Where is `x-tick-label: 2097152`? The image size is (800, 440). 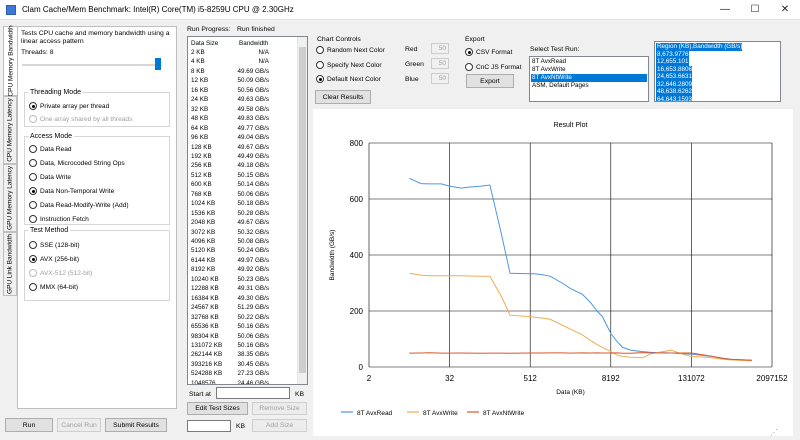 x-tick-label: 2097152 is located at coordinates (772, 378).